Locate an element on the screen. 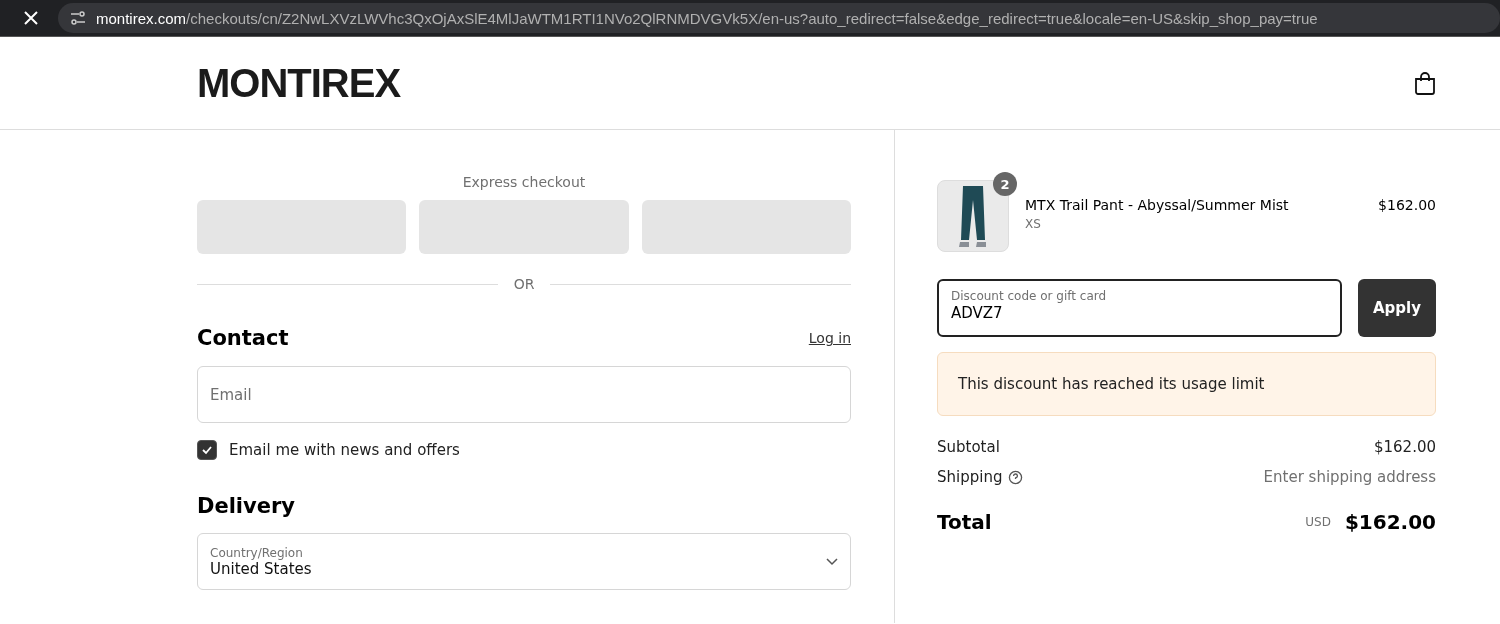  product-variant: XS is located at coordinates (1033, 224).